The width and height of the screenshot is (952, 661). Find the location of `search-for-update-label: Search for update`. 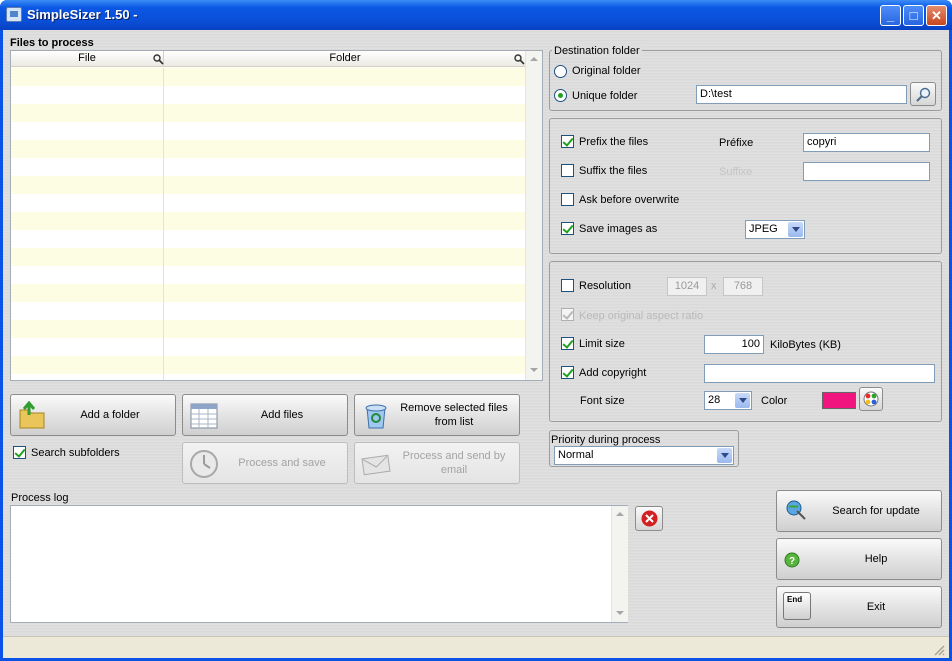

search-for-update-label: Search for update is located at coordinates (876, 511).